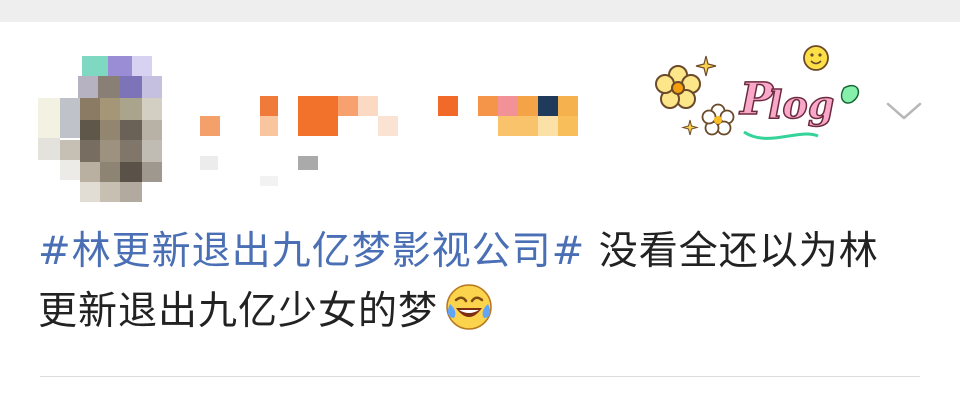 The width and height of the screenshot is (960, 406). What do you see at coordinates (904, 111) in the screenshot?
I see `chevron-down-icon` at bounding box center [904, 111].